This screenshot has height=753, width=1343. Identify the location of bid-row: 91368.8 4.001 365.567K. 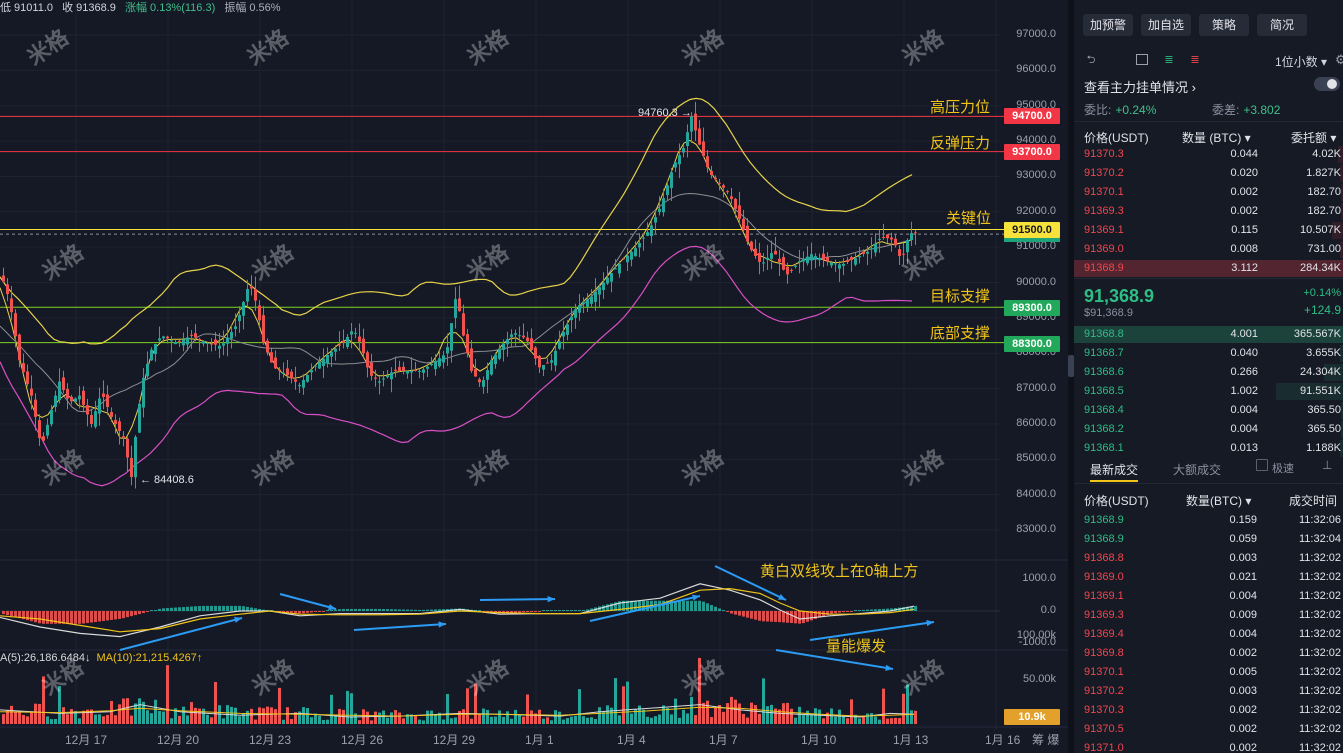
(1208, 334).